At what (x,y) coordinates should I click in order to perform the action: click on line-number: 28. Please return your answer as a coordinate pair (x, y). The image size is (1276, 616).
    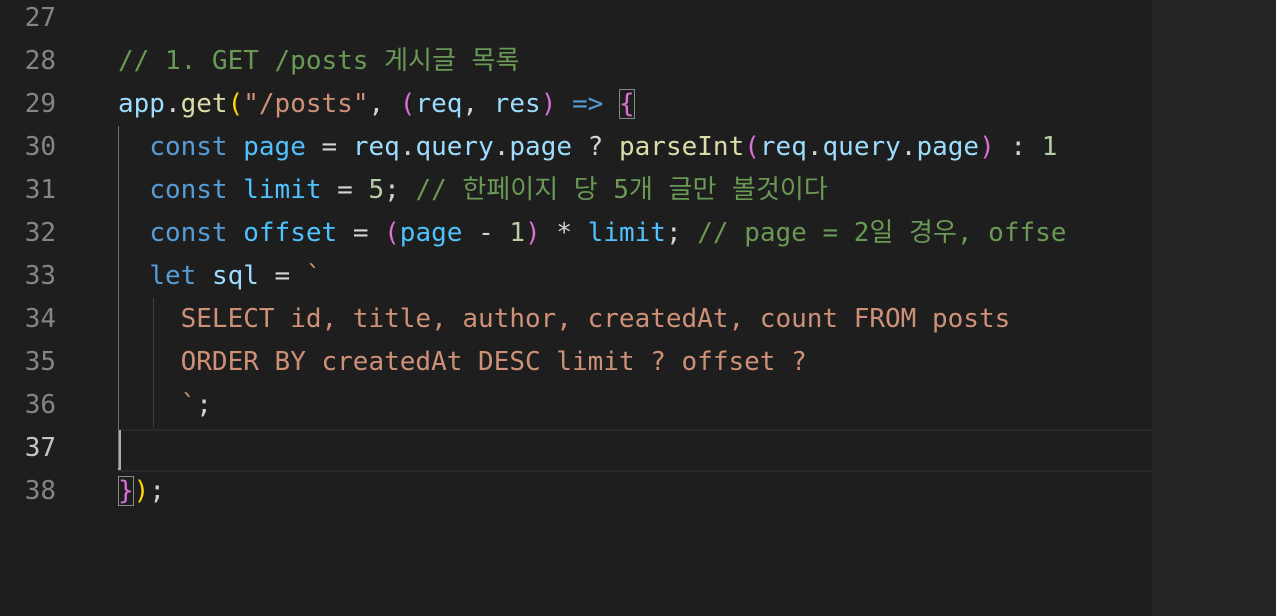
    Looking at the image, I should click on (40, 61).